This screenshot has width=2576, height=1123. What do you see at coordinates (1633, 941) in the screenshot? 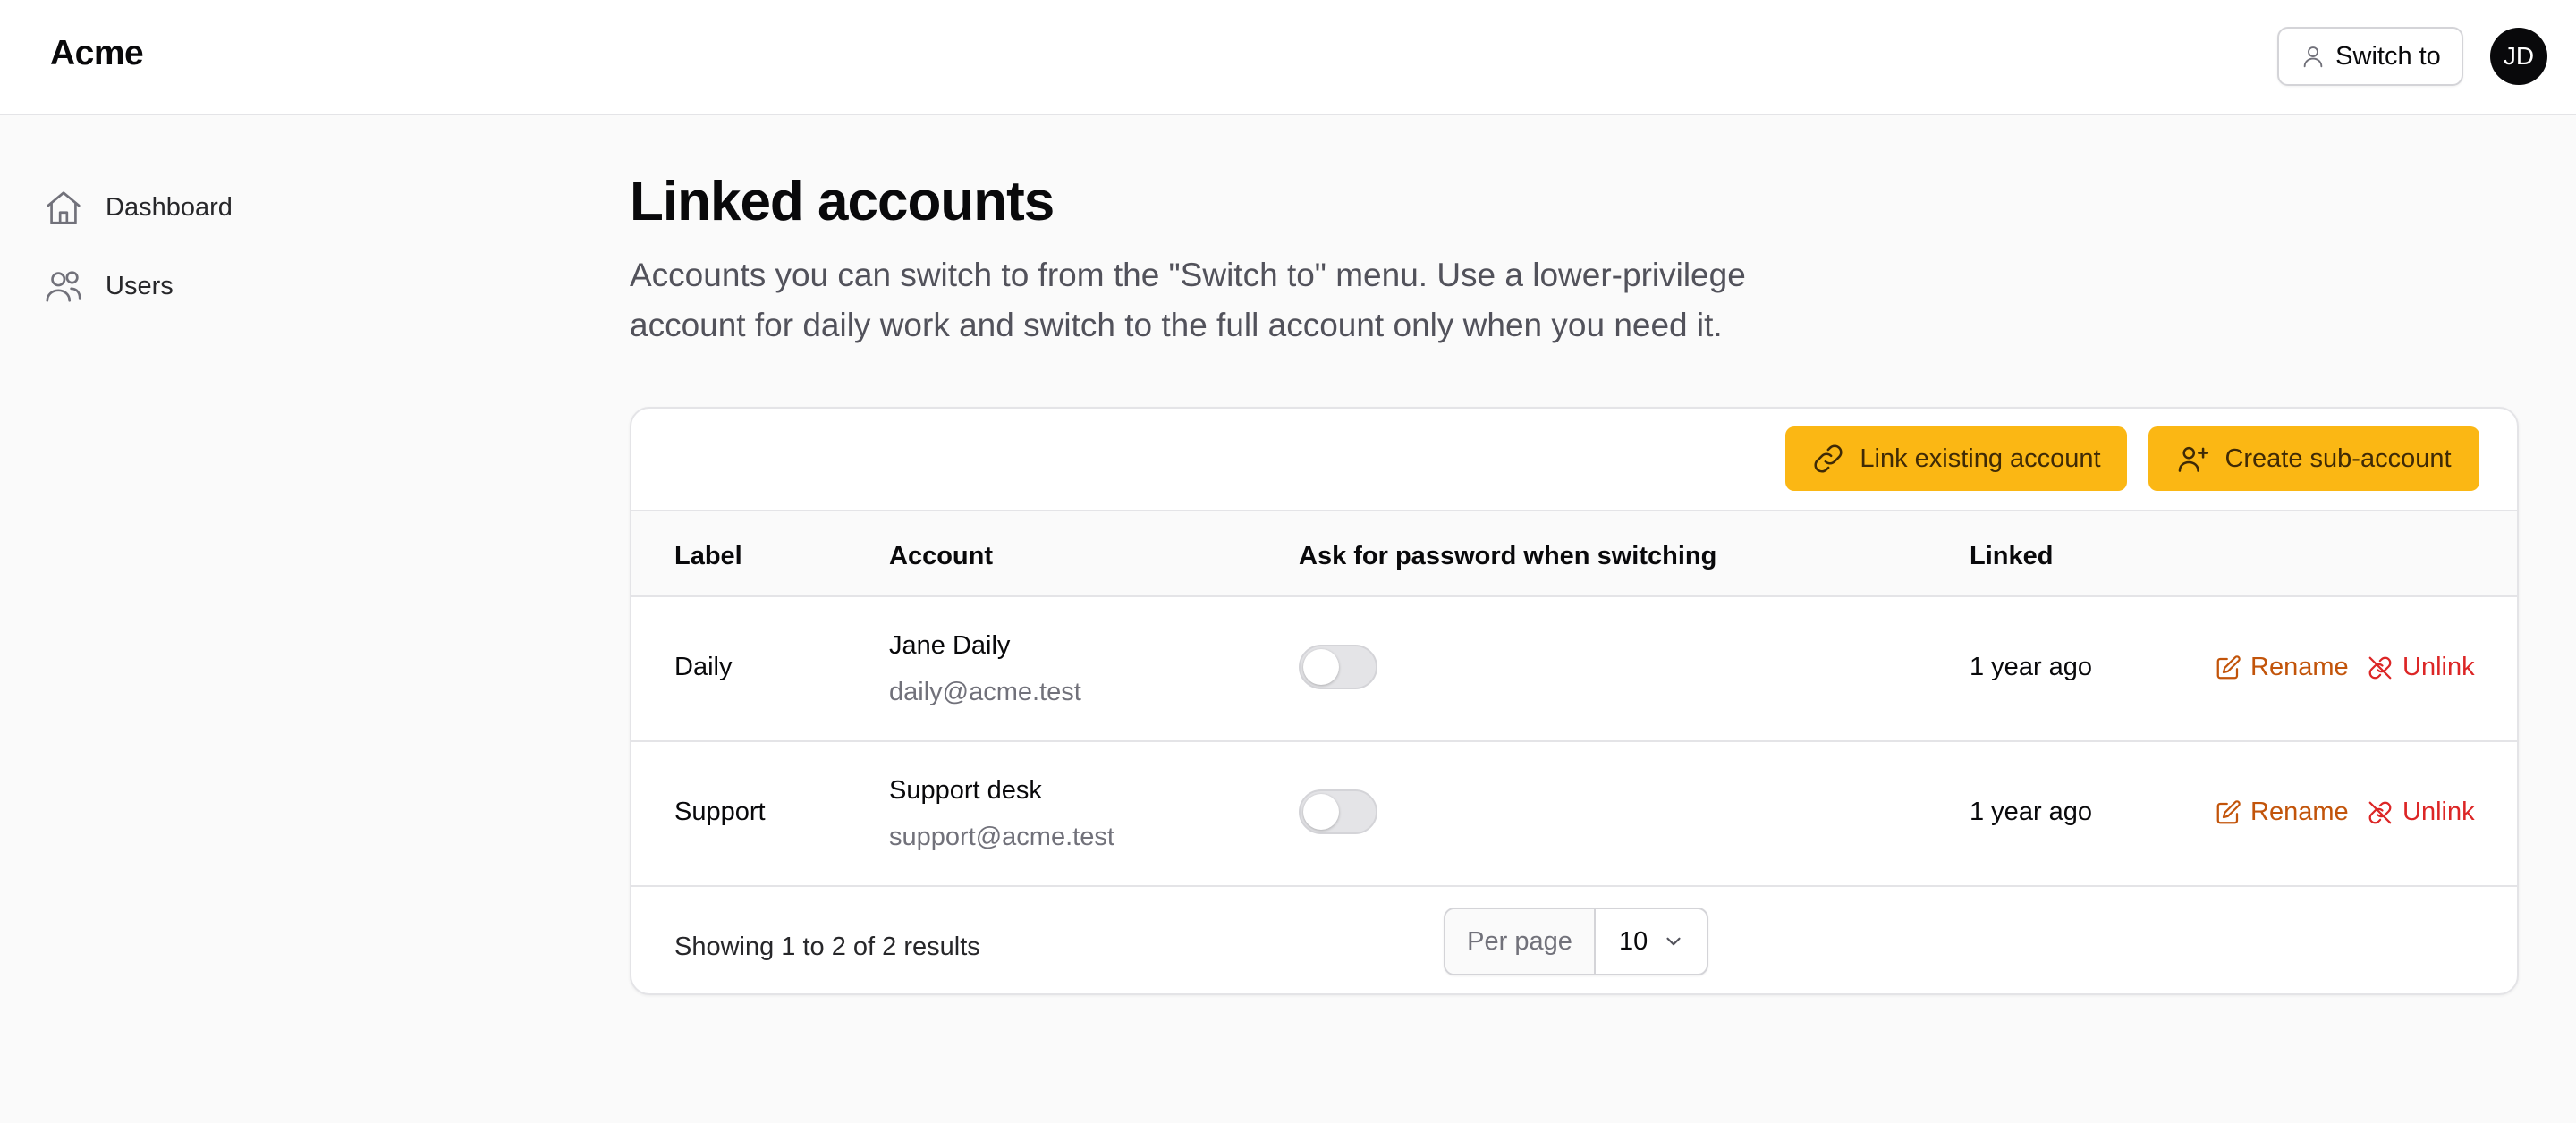
I see `per-page-value-text: 10` at bounding box center [1633, 941].